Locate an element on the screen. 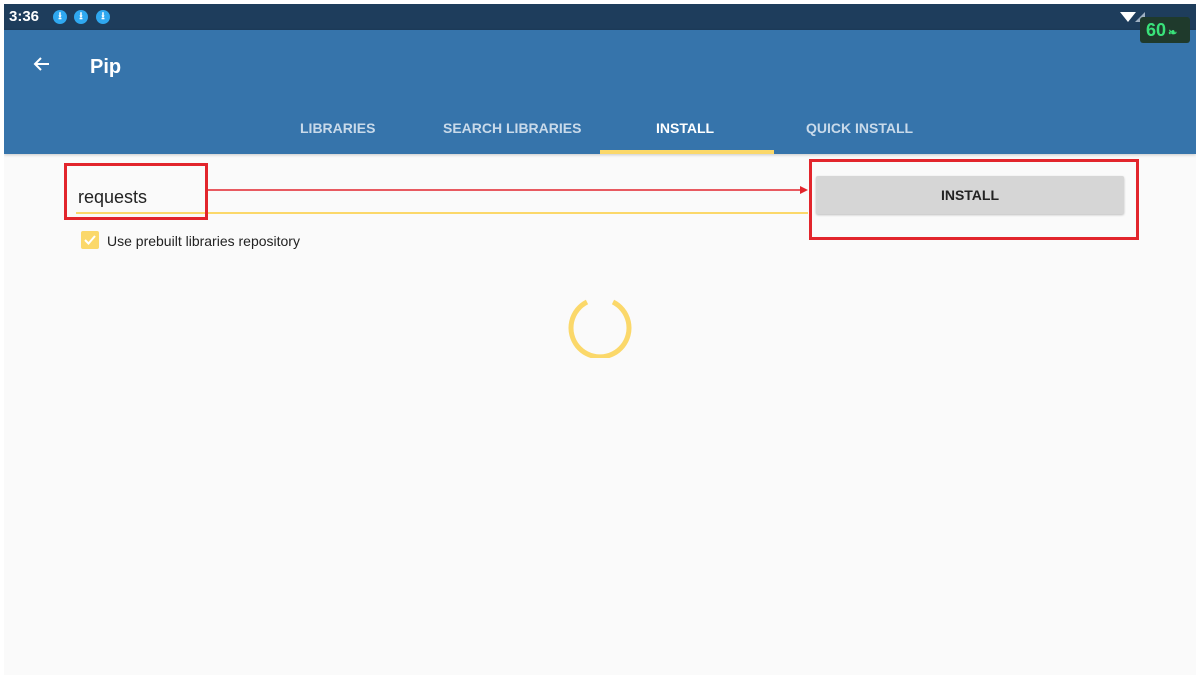  fps-counter: 60 ❧ is located at coordinates (1165, 30).